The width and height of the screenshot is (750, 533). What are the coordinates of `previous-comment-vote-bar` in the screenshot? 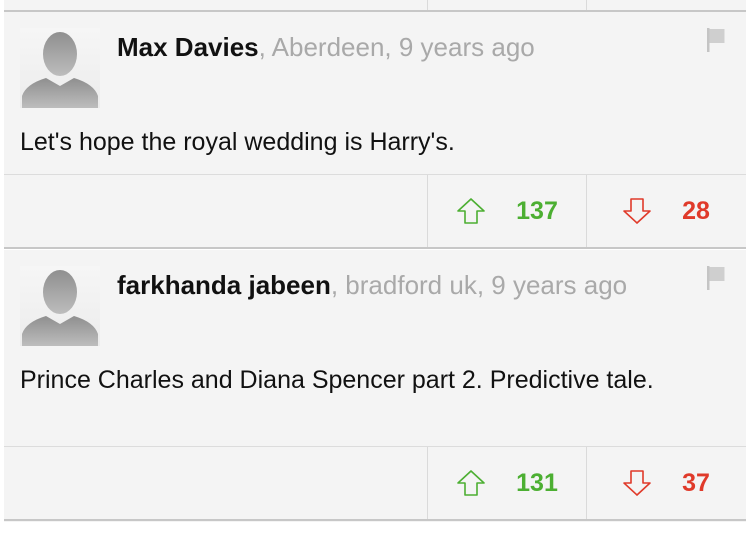 It's located at (375, 6).